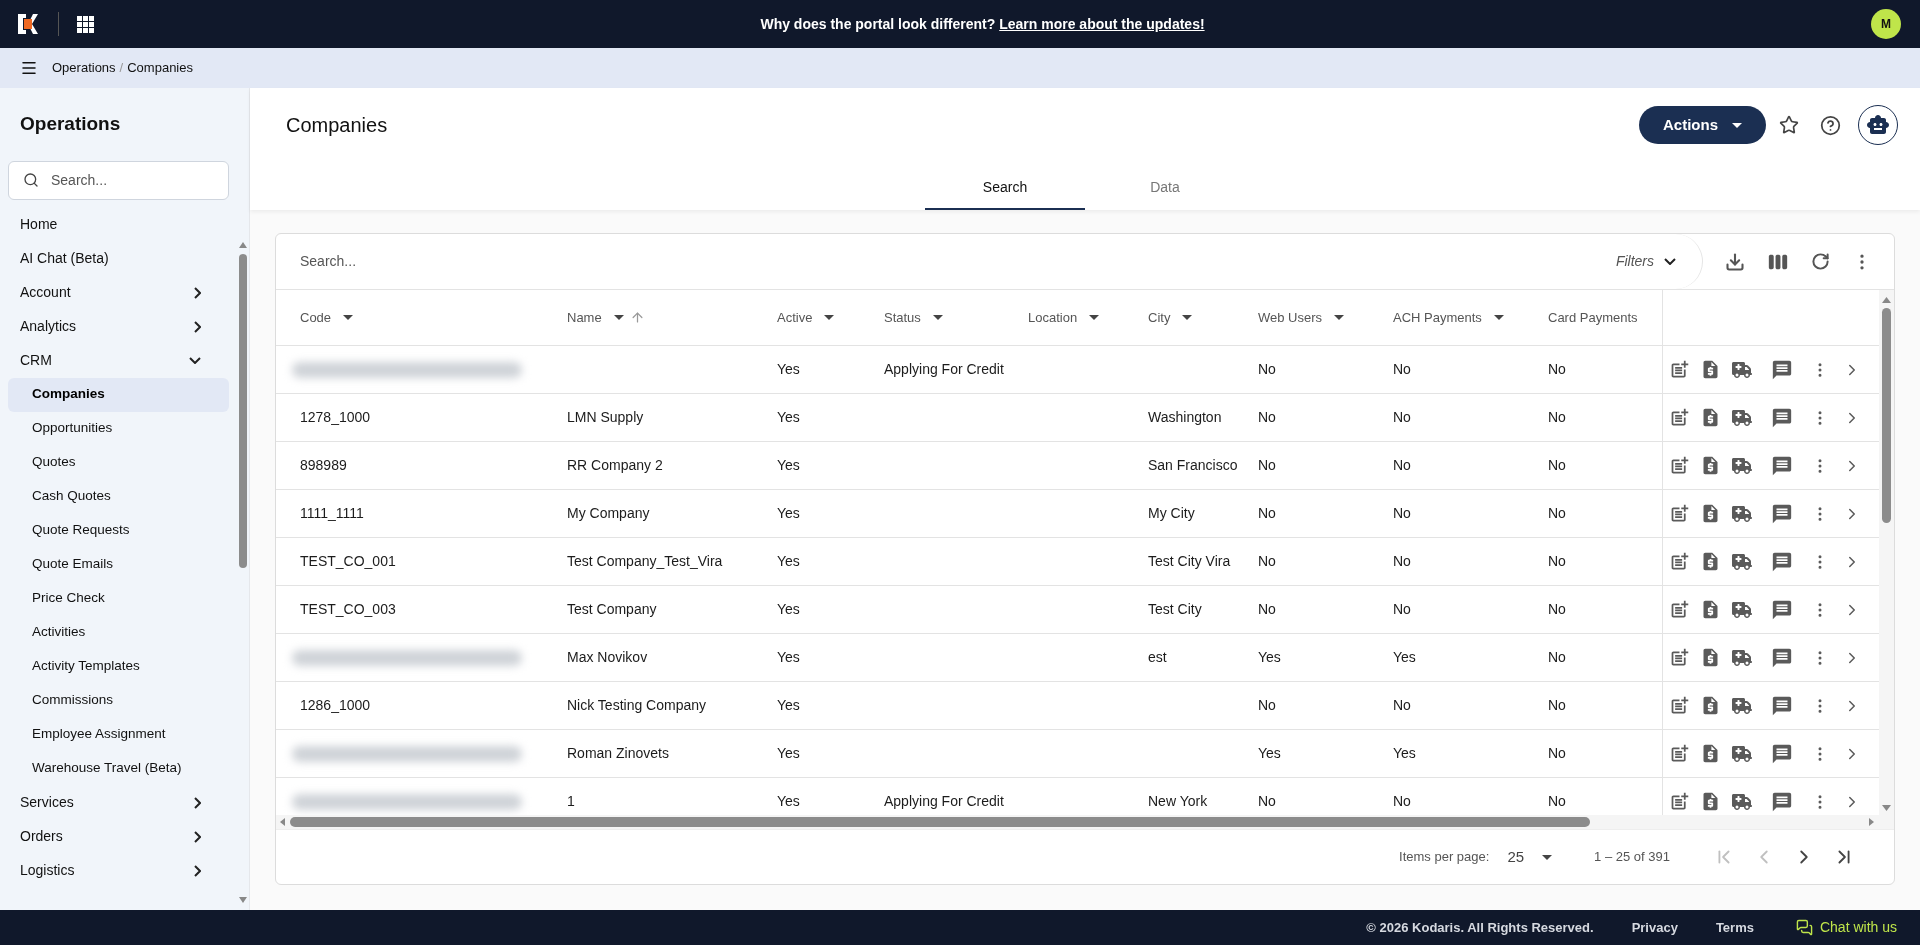  Describe the element at coordinates (1645, 261) in the screenshot. I see `filters-dropdown: Filters` at that location.